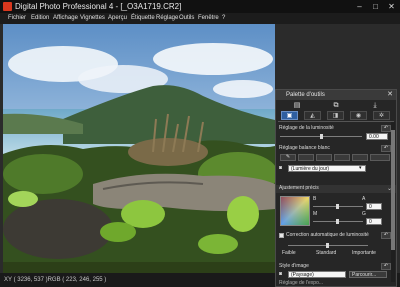 This screenshot has height=287, width=400. I want to click on m-axis-label: M, so click(315, 214).